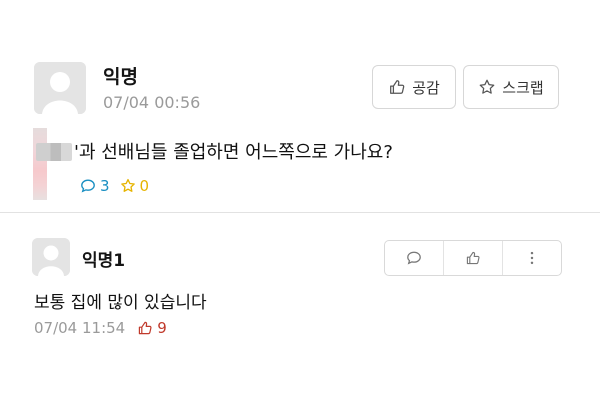 Image resolution: width=600 pixels, height=418 pixels. I want to click on post-author: 익명, so click(120, 77).